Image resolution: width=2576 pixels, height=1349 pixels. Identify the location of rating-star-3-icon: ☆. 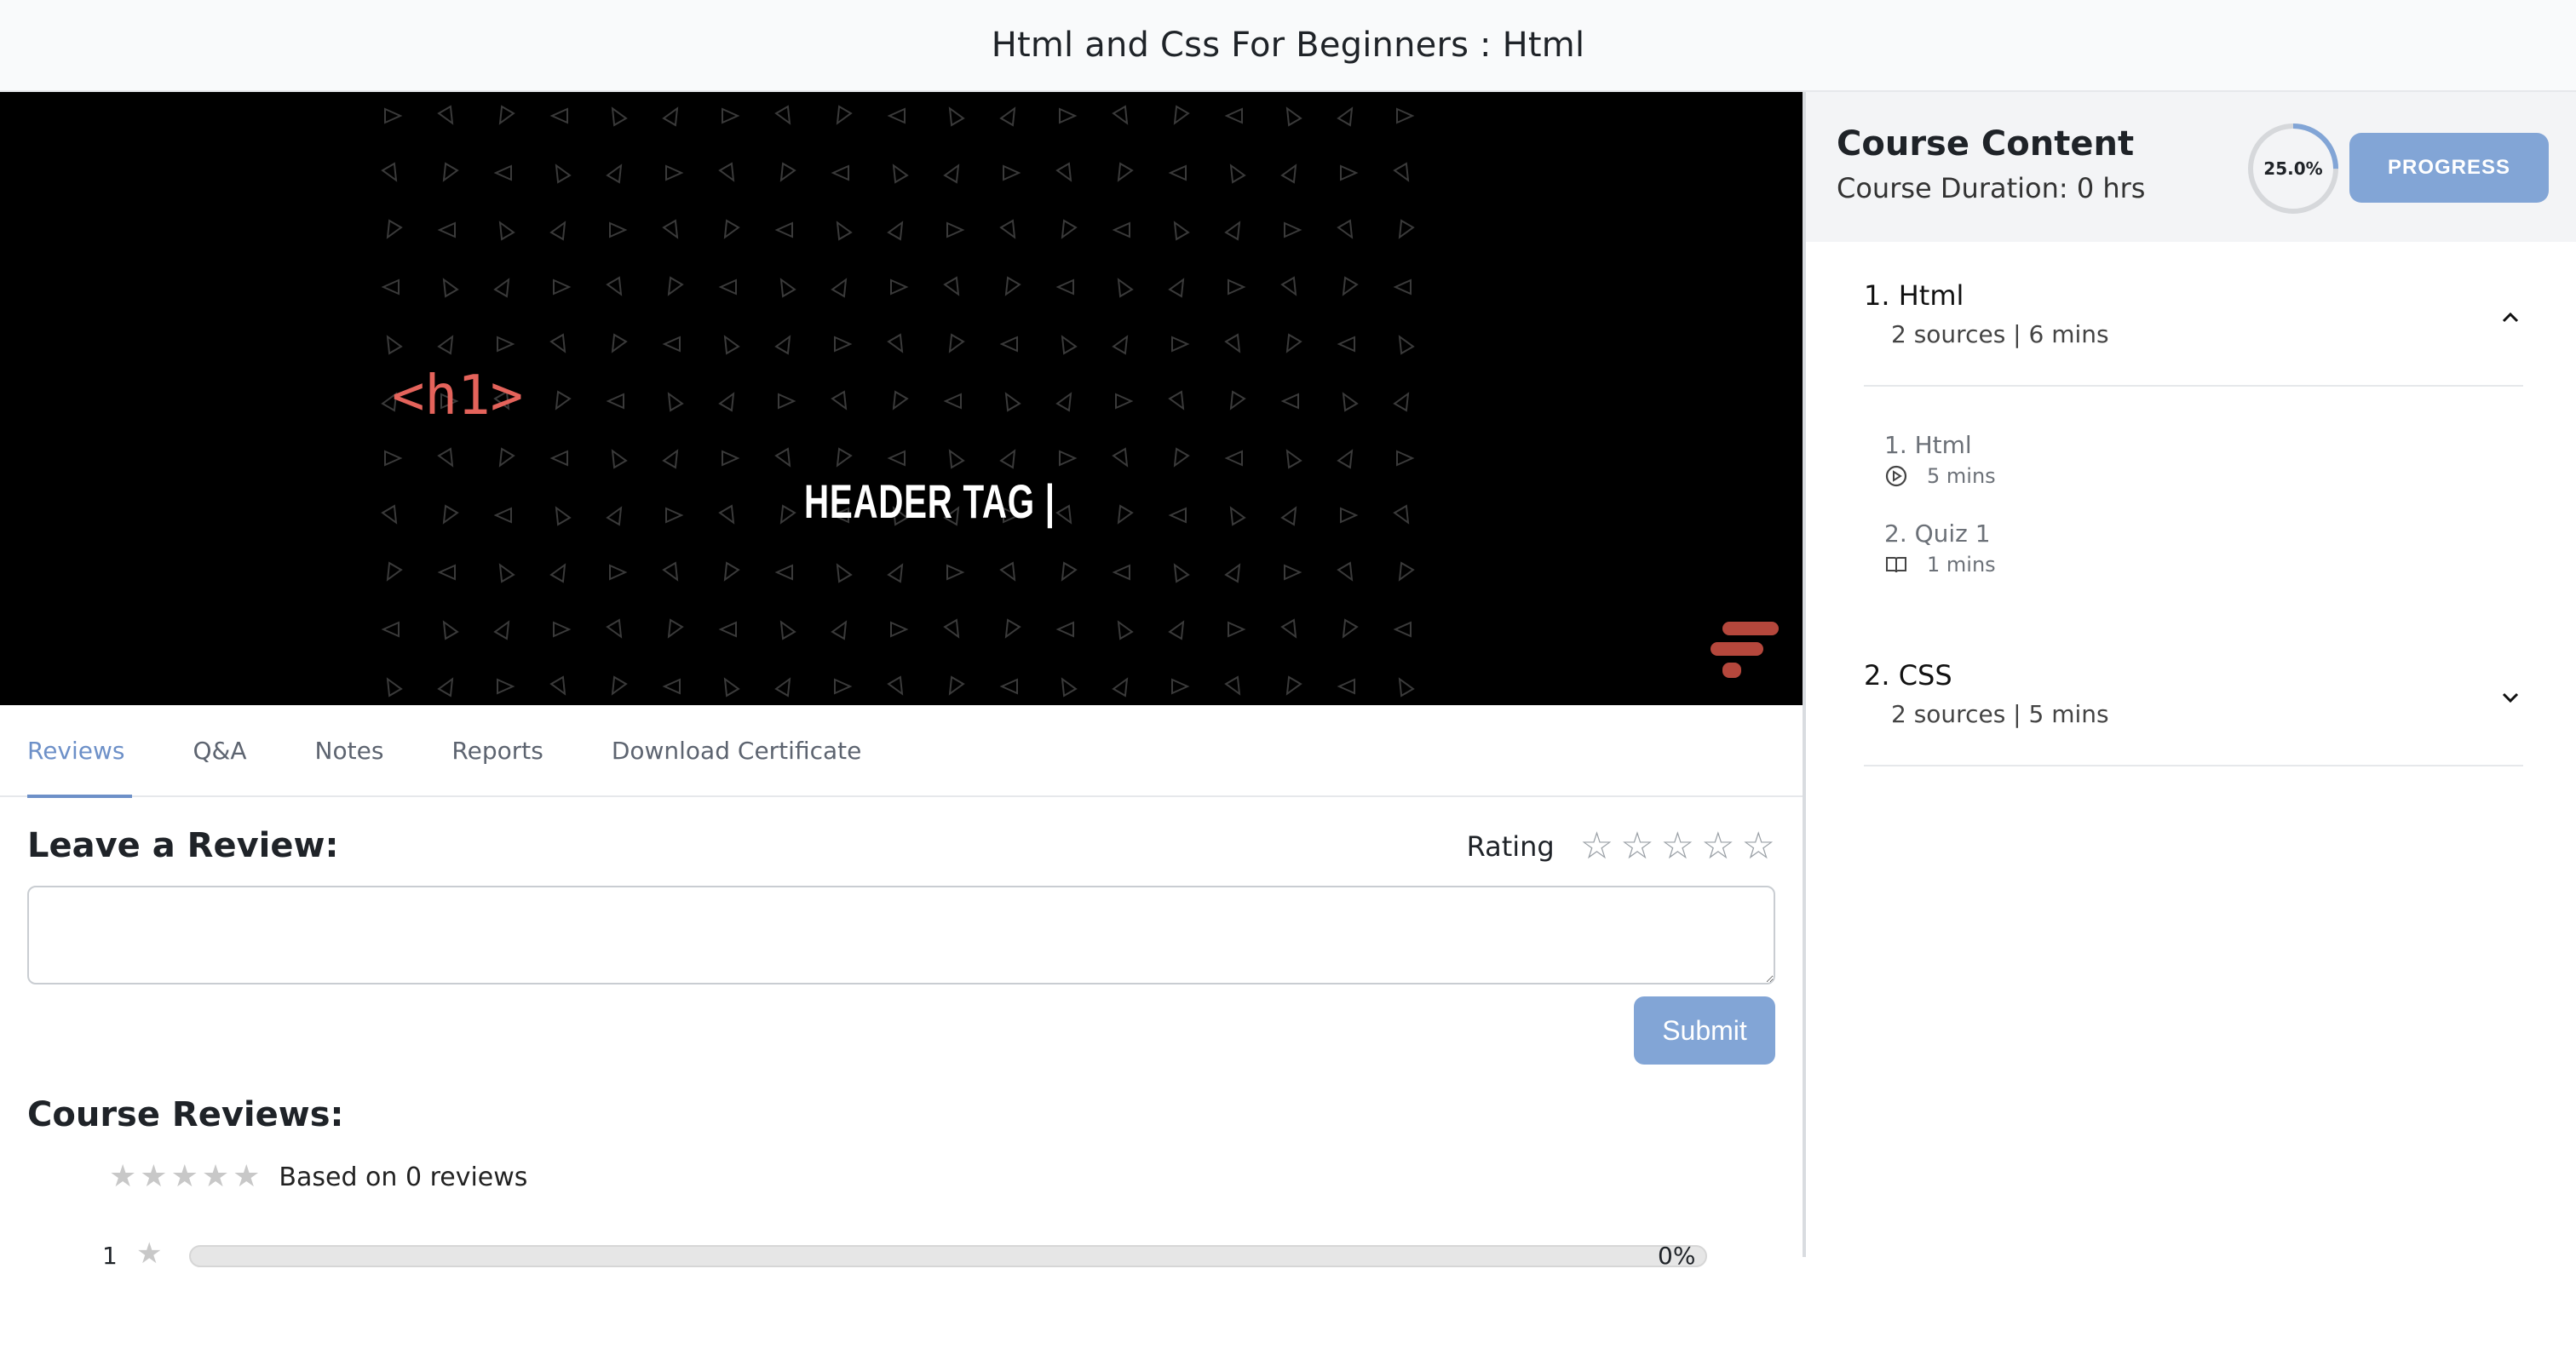
(1678, 847).